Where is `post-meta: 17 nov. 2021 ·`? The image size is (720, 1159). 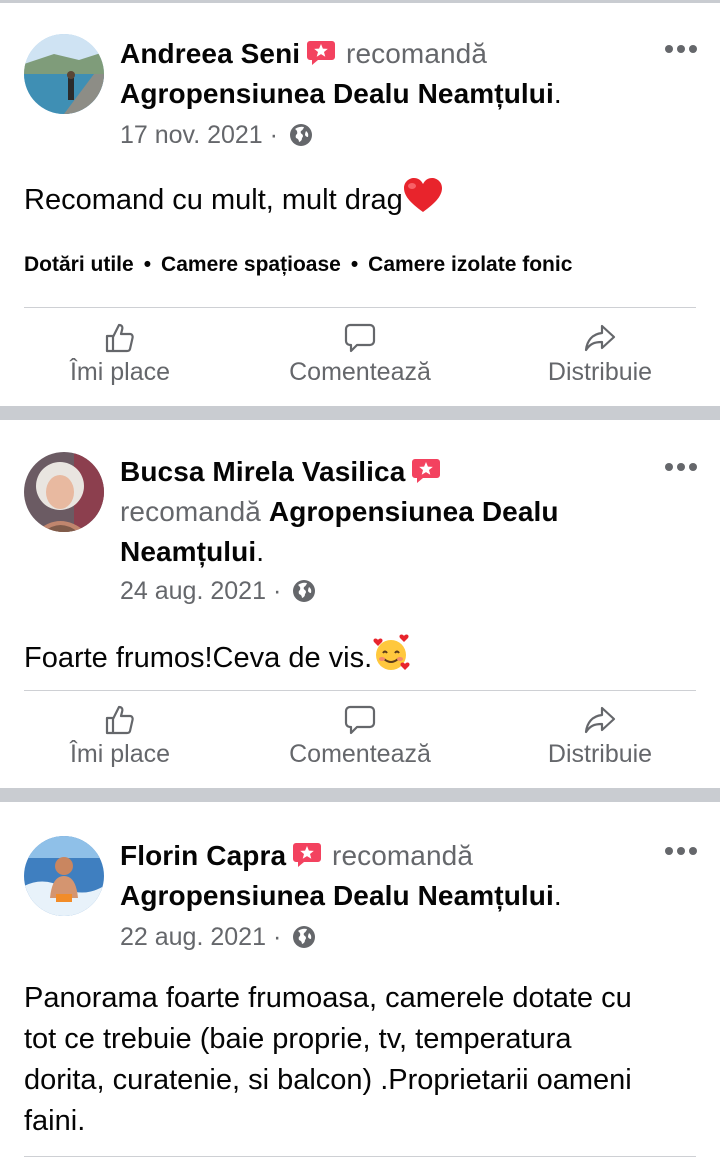
post-meta: 17 nov. 2021 · is located at coordinates (216, 135).